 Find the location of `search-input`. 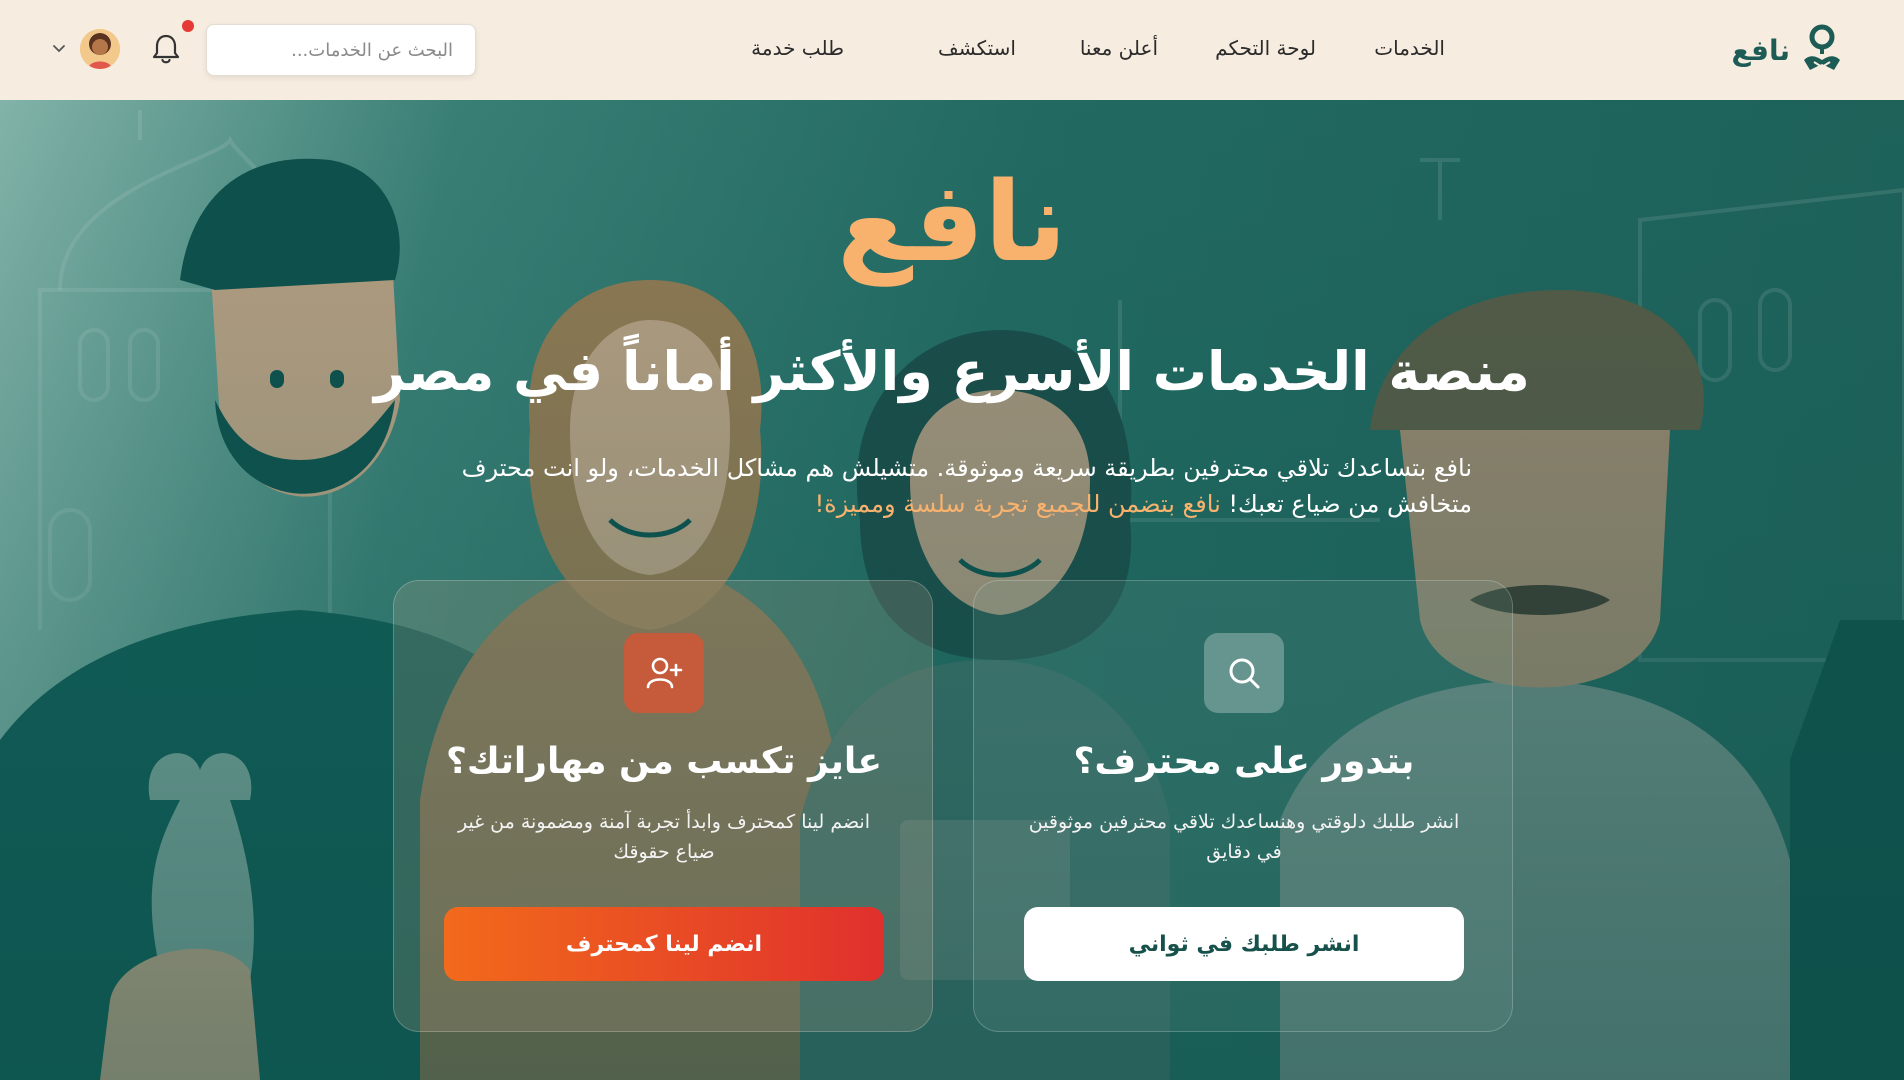

search-input is located at coordinates (341, 50).